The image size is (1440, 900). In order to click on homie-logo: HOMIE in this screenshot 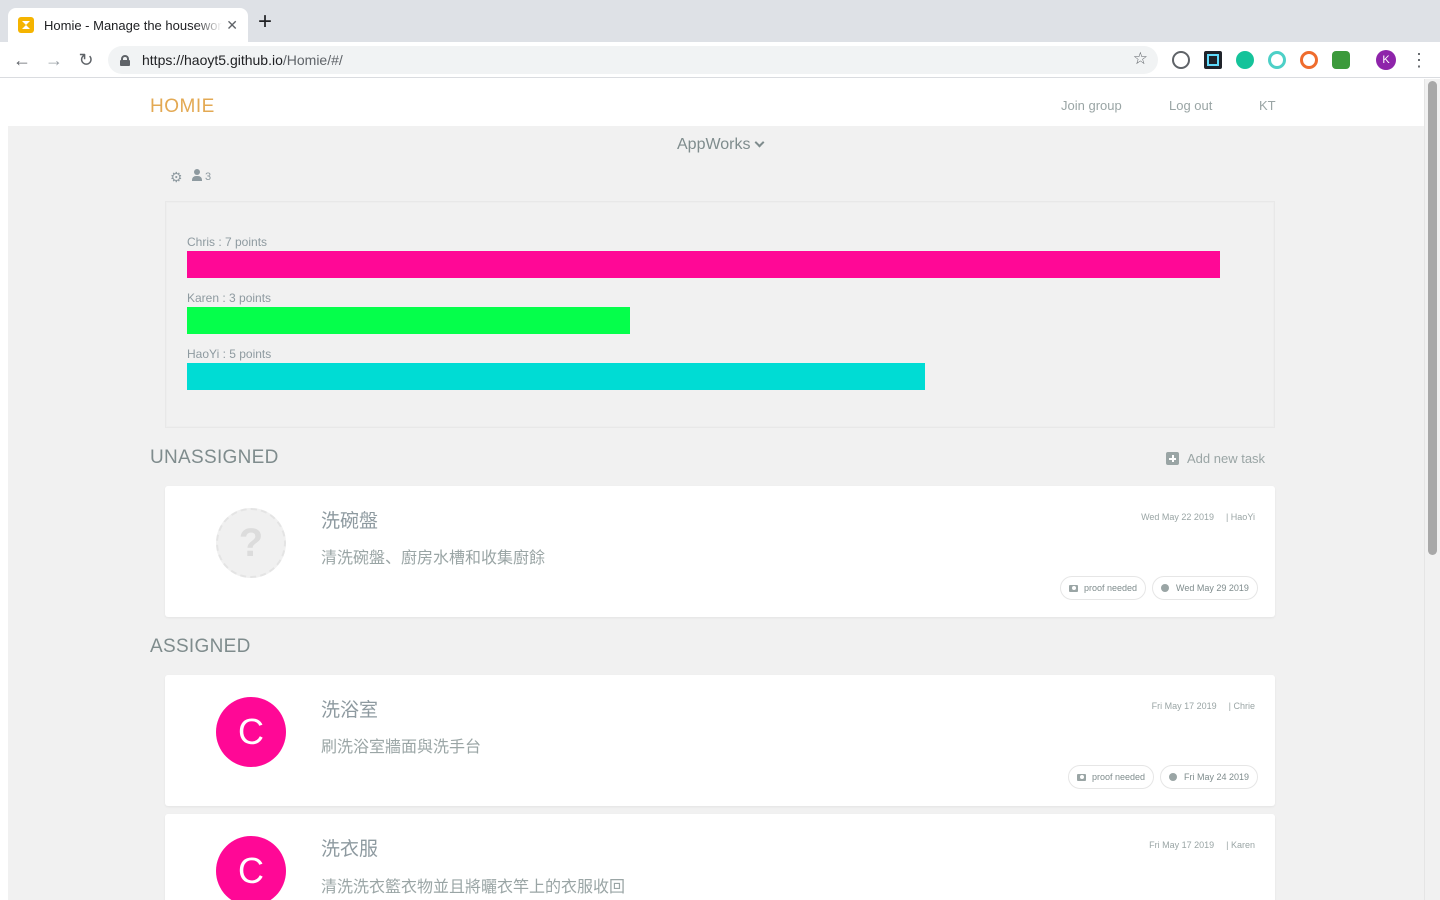, I will do `click(182, 107)`.